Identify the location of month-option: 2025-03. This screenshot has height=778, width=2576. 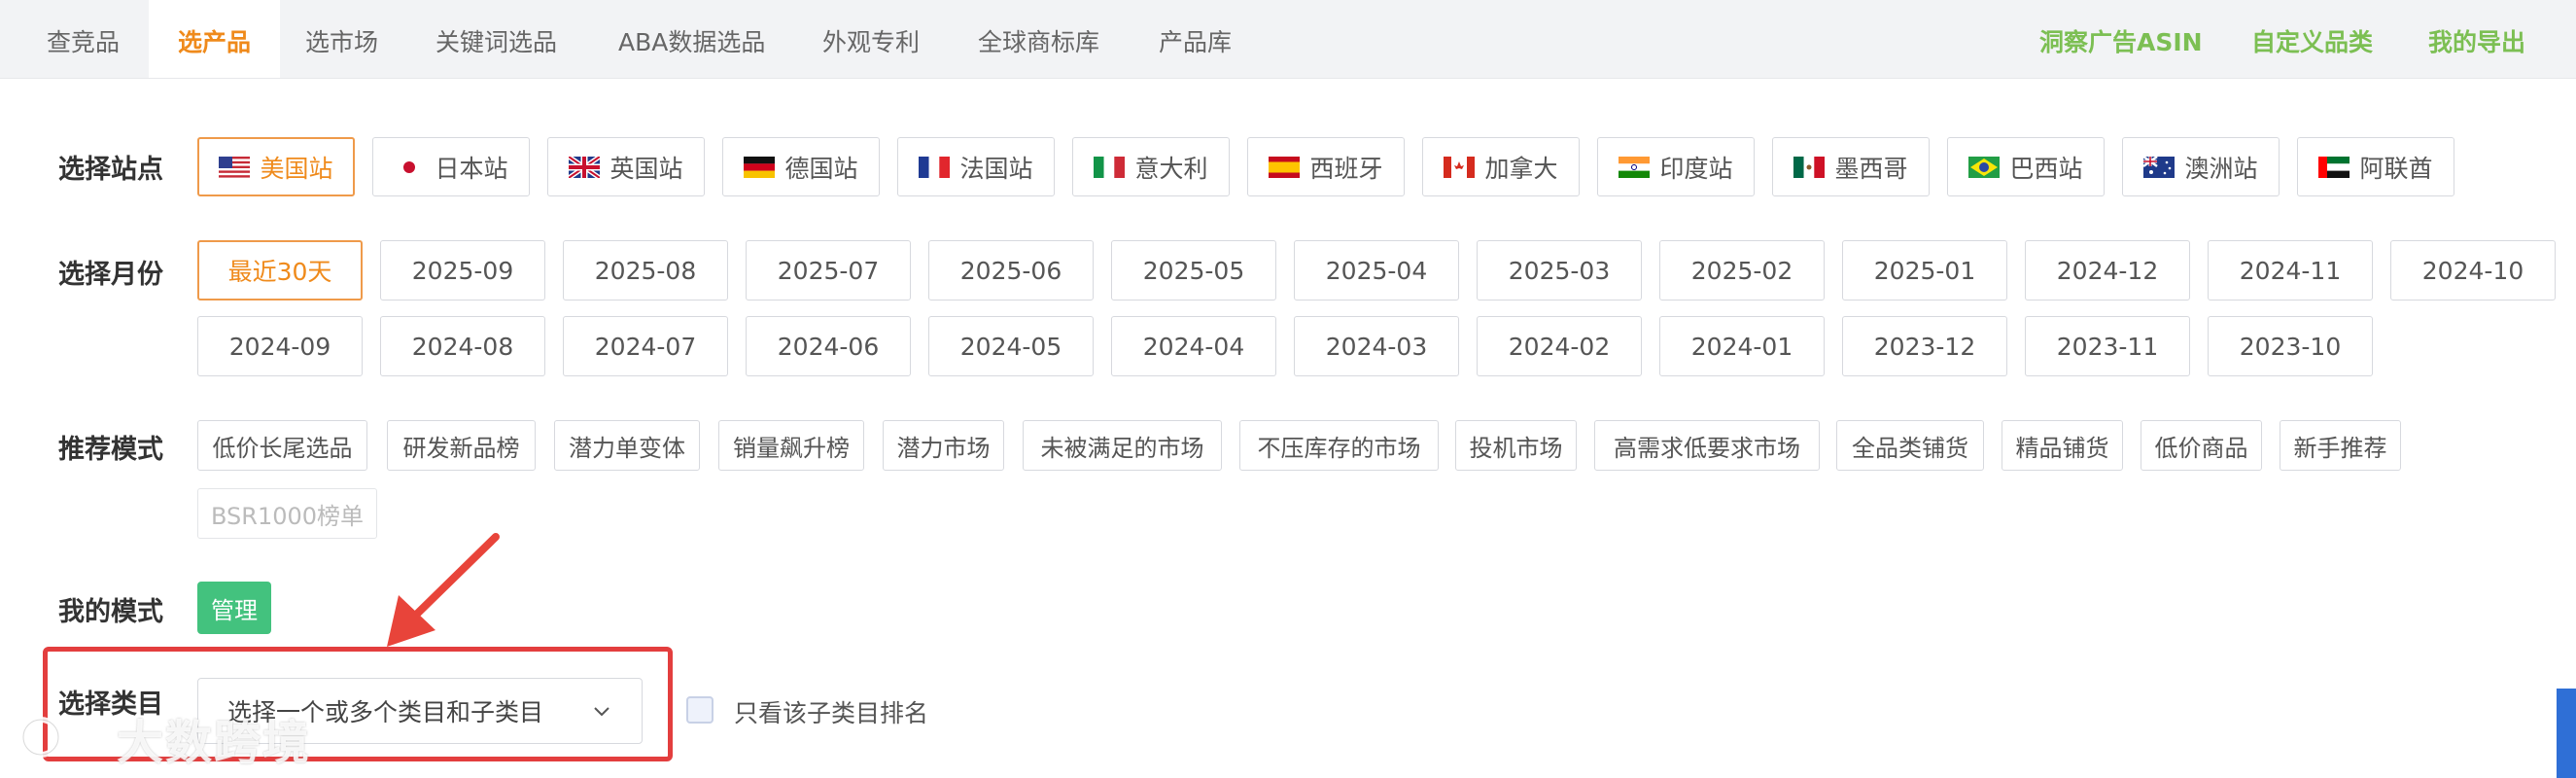
(1559, 270).